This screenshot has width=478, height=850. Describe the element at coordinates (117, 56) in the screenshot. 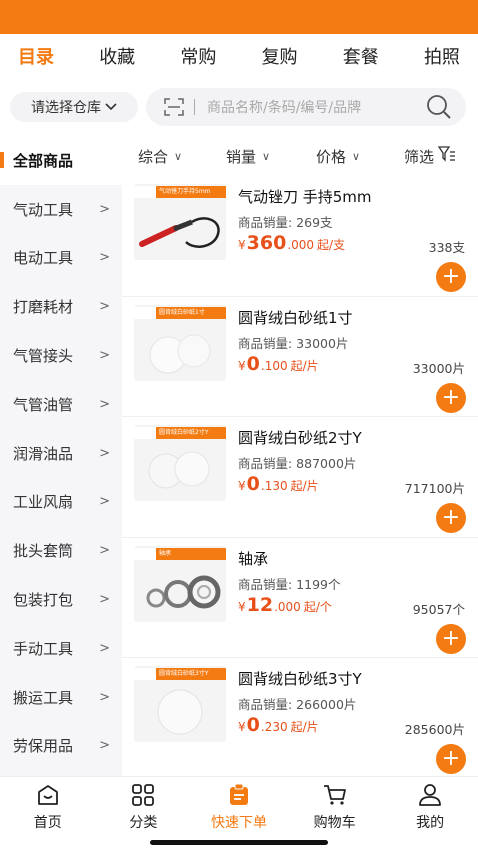

I see `tab-favorites: 收藏` at that location.